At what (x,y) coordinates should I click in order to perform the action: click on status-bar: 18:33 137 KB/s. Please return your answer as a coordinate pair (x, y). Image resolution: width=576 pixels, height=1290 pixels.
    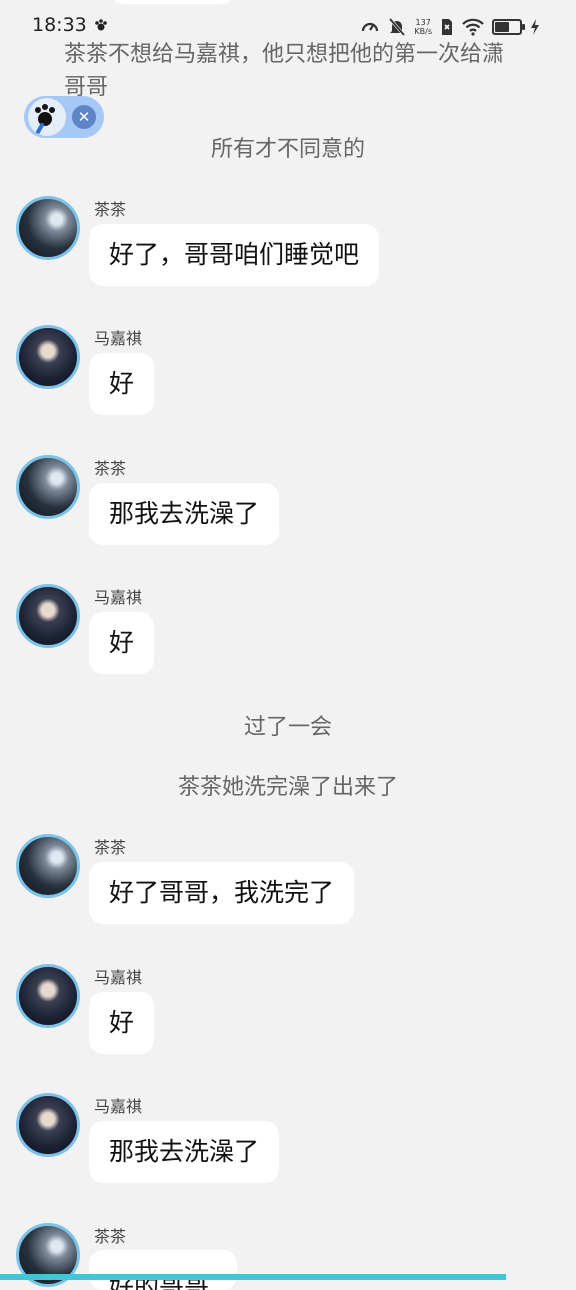
    Looking at the image, I should click on (288, 26).